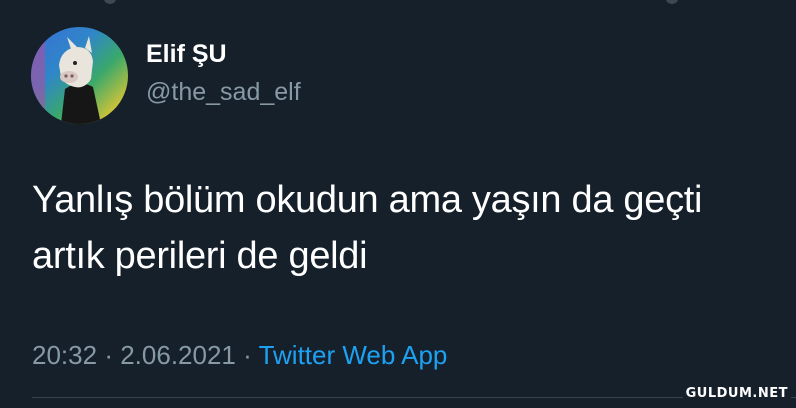  I want to click on tweet-source-link: Twitter Web App, so click(353, 355).